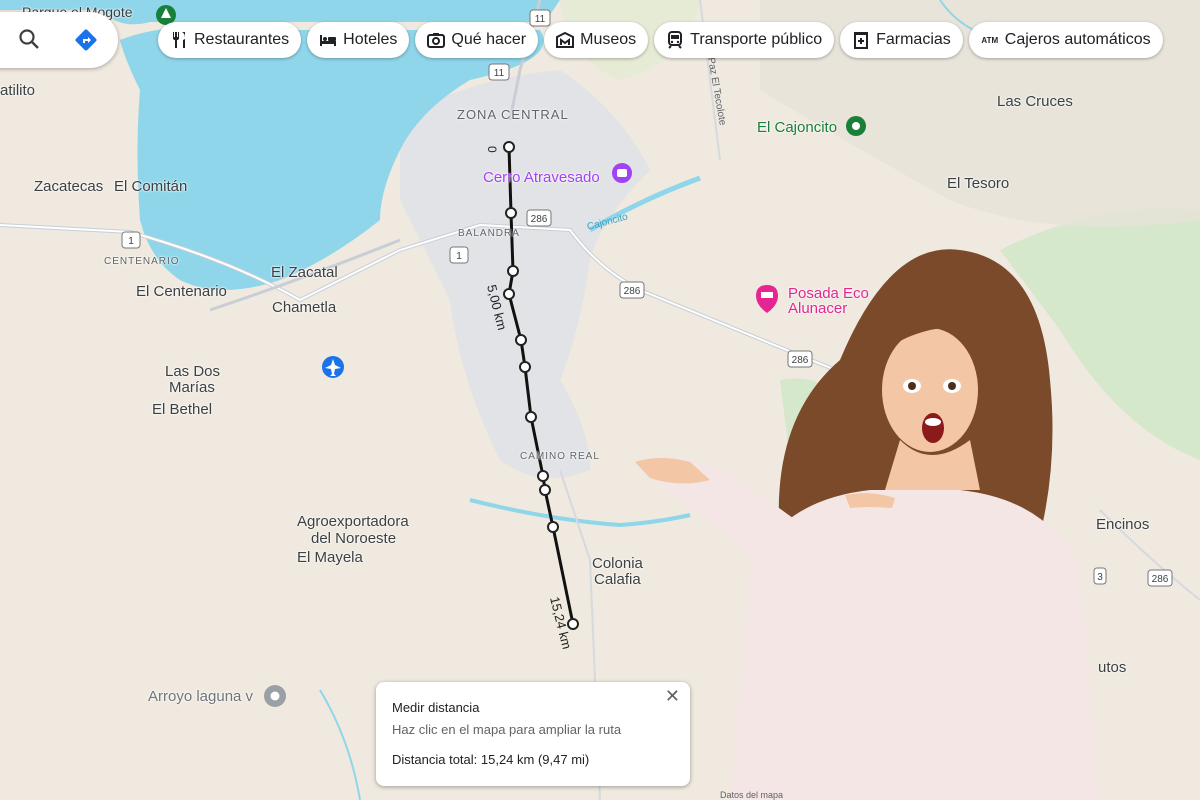 This screenshot has width=1200, height=800. Describe the element at coordinates (275, 696) in the screenshot. I see `place-pin-icon` at that location.